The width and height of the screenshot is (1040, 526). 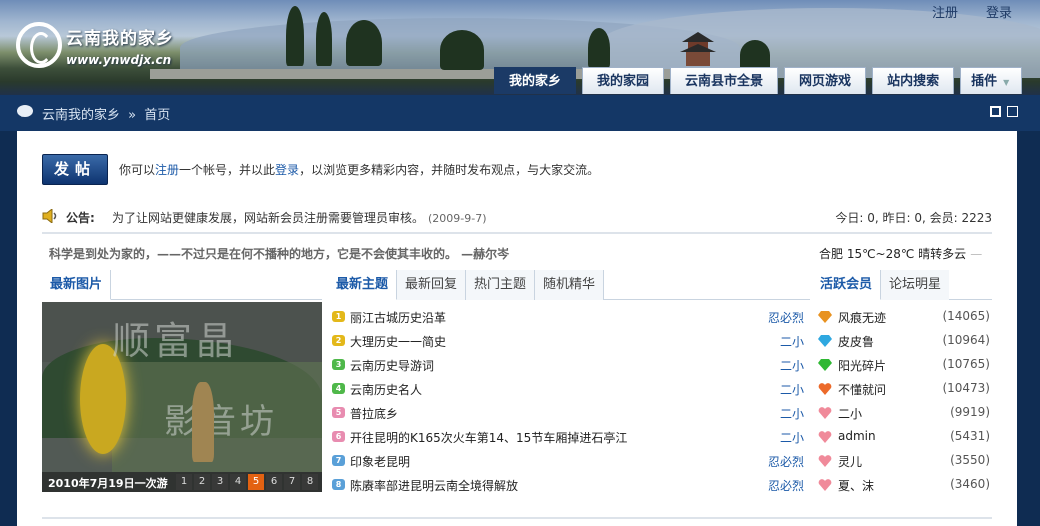 I want to click on orange-diamond-icon, so click(x=825, y=317).